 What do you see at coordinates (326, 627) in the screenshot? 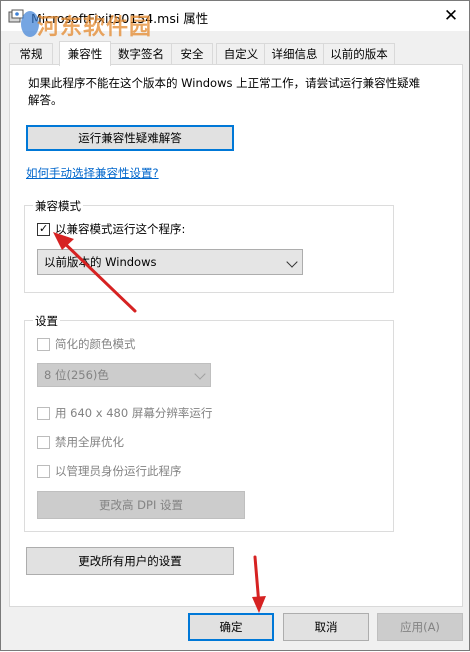
I see `cancel-button: 取消` at bounding box center [326, 627].